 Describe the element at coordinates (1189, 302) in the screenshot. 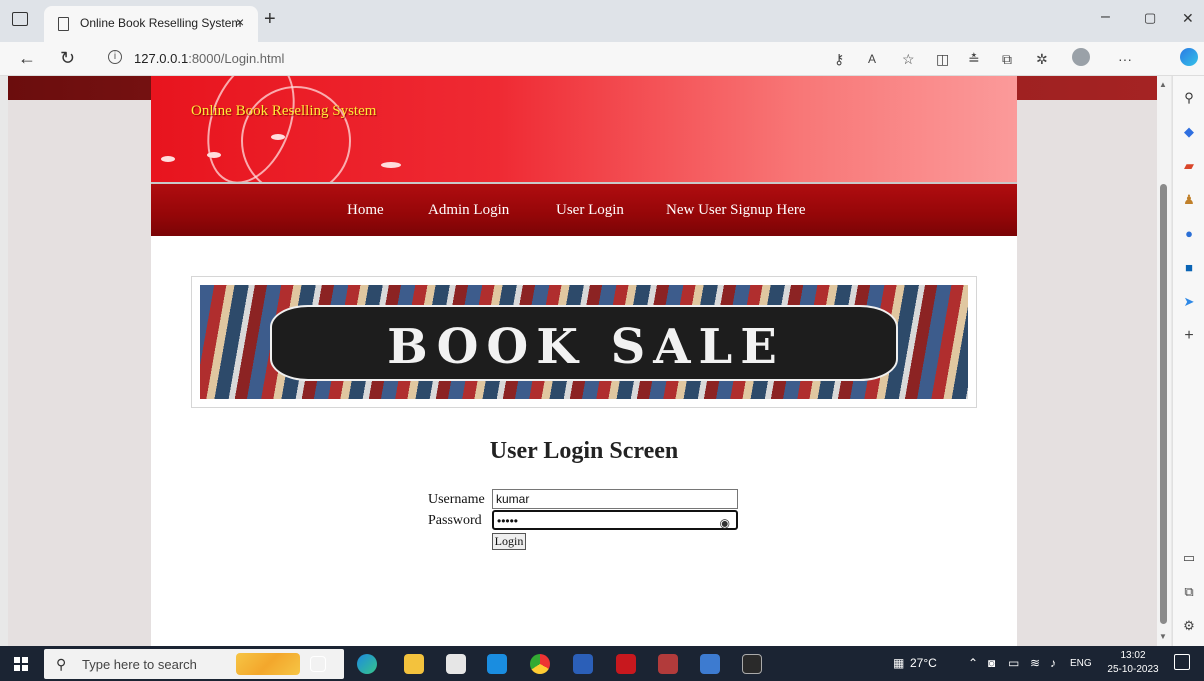

I see `send-icon: ➤` at that location.